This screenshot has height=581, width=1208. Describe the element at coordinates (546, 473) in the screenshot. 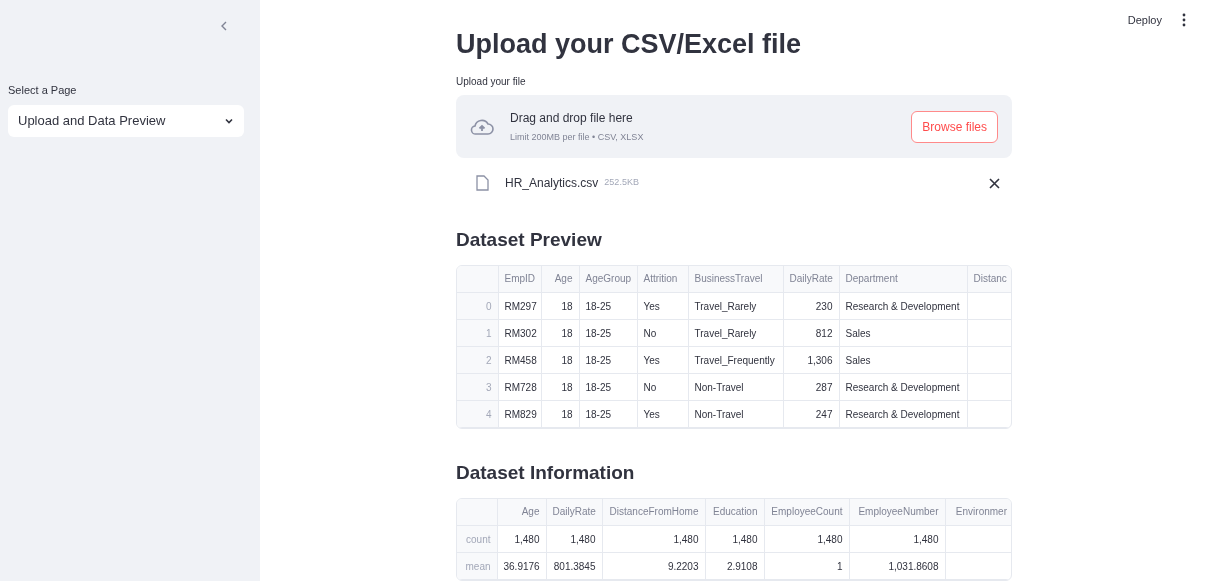

I see `section-heading: Dataset Information` at that location.